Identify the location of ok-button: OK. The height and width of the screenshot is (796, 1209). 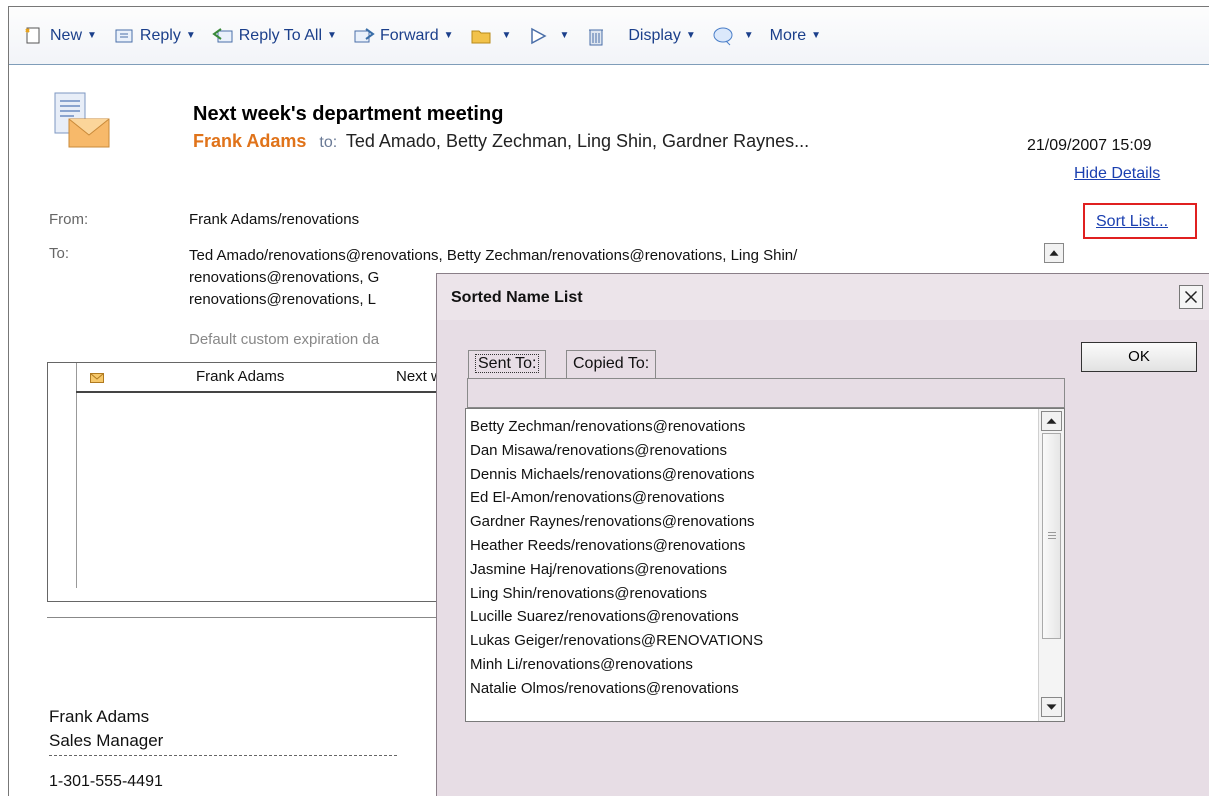
(1139, 357).